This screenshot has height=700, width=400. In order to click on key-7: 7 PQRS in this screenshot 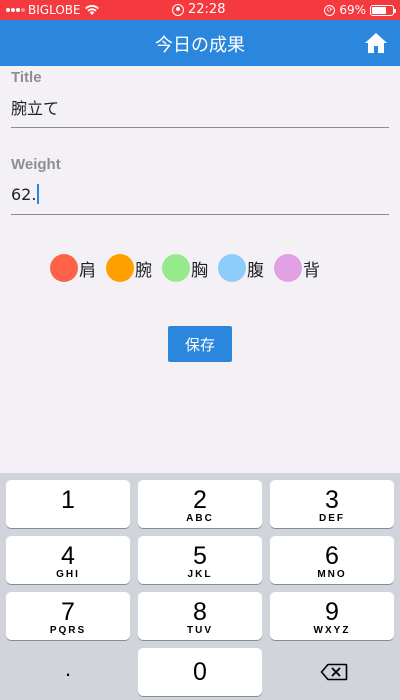, I will do `click(68, 616)`.